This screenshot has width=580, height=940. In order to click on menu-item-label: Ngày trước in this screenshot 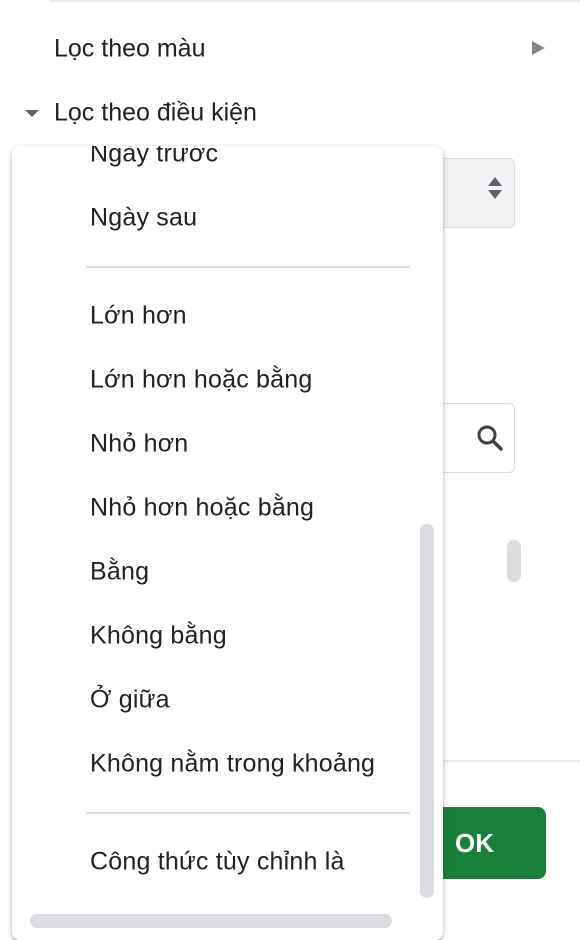, I will do `click(154, 157)`.